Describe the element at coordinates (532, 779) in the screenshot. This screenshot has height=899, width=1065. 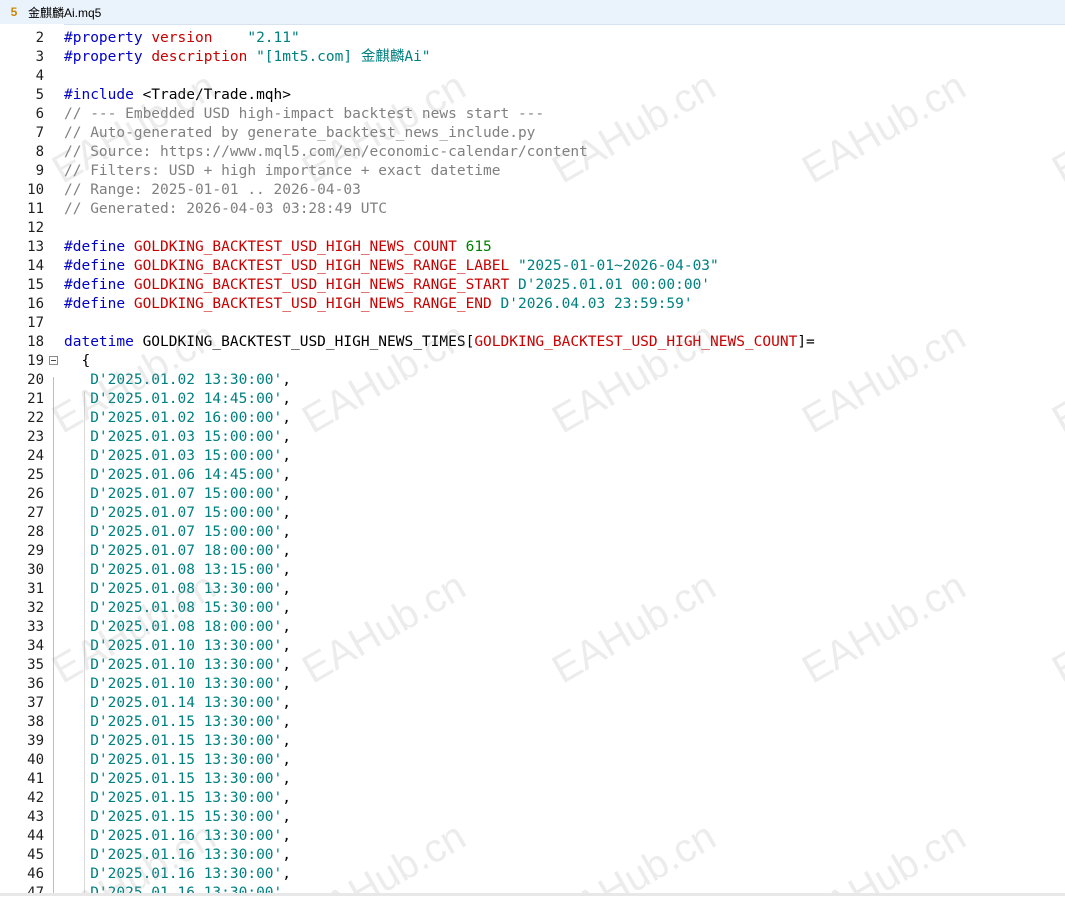
I see `code-line: 41 D'2025.01.15 13:30:00',` at that location.